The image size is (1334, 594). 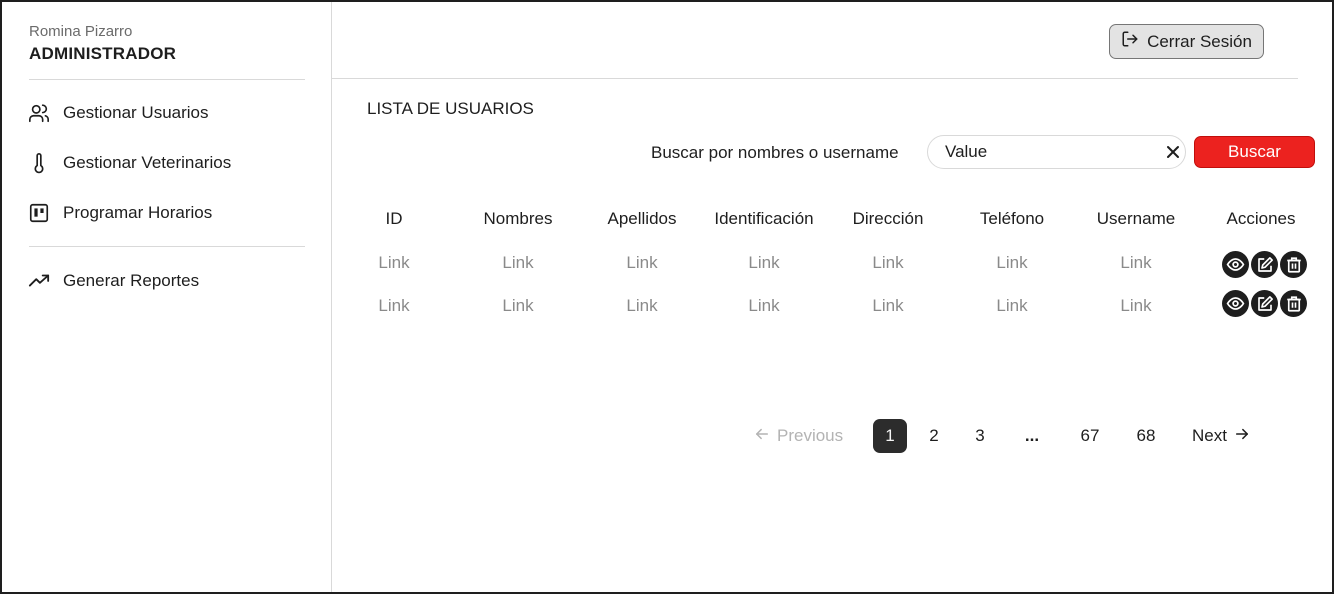 I want to click on sidebar-item-gestionar-usuarios: Gestionar Usuarios, so click(x=167, y=113).